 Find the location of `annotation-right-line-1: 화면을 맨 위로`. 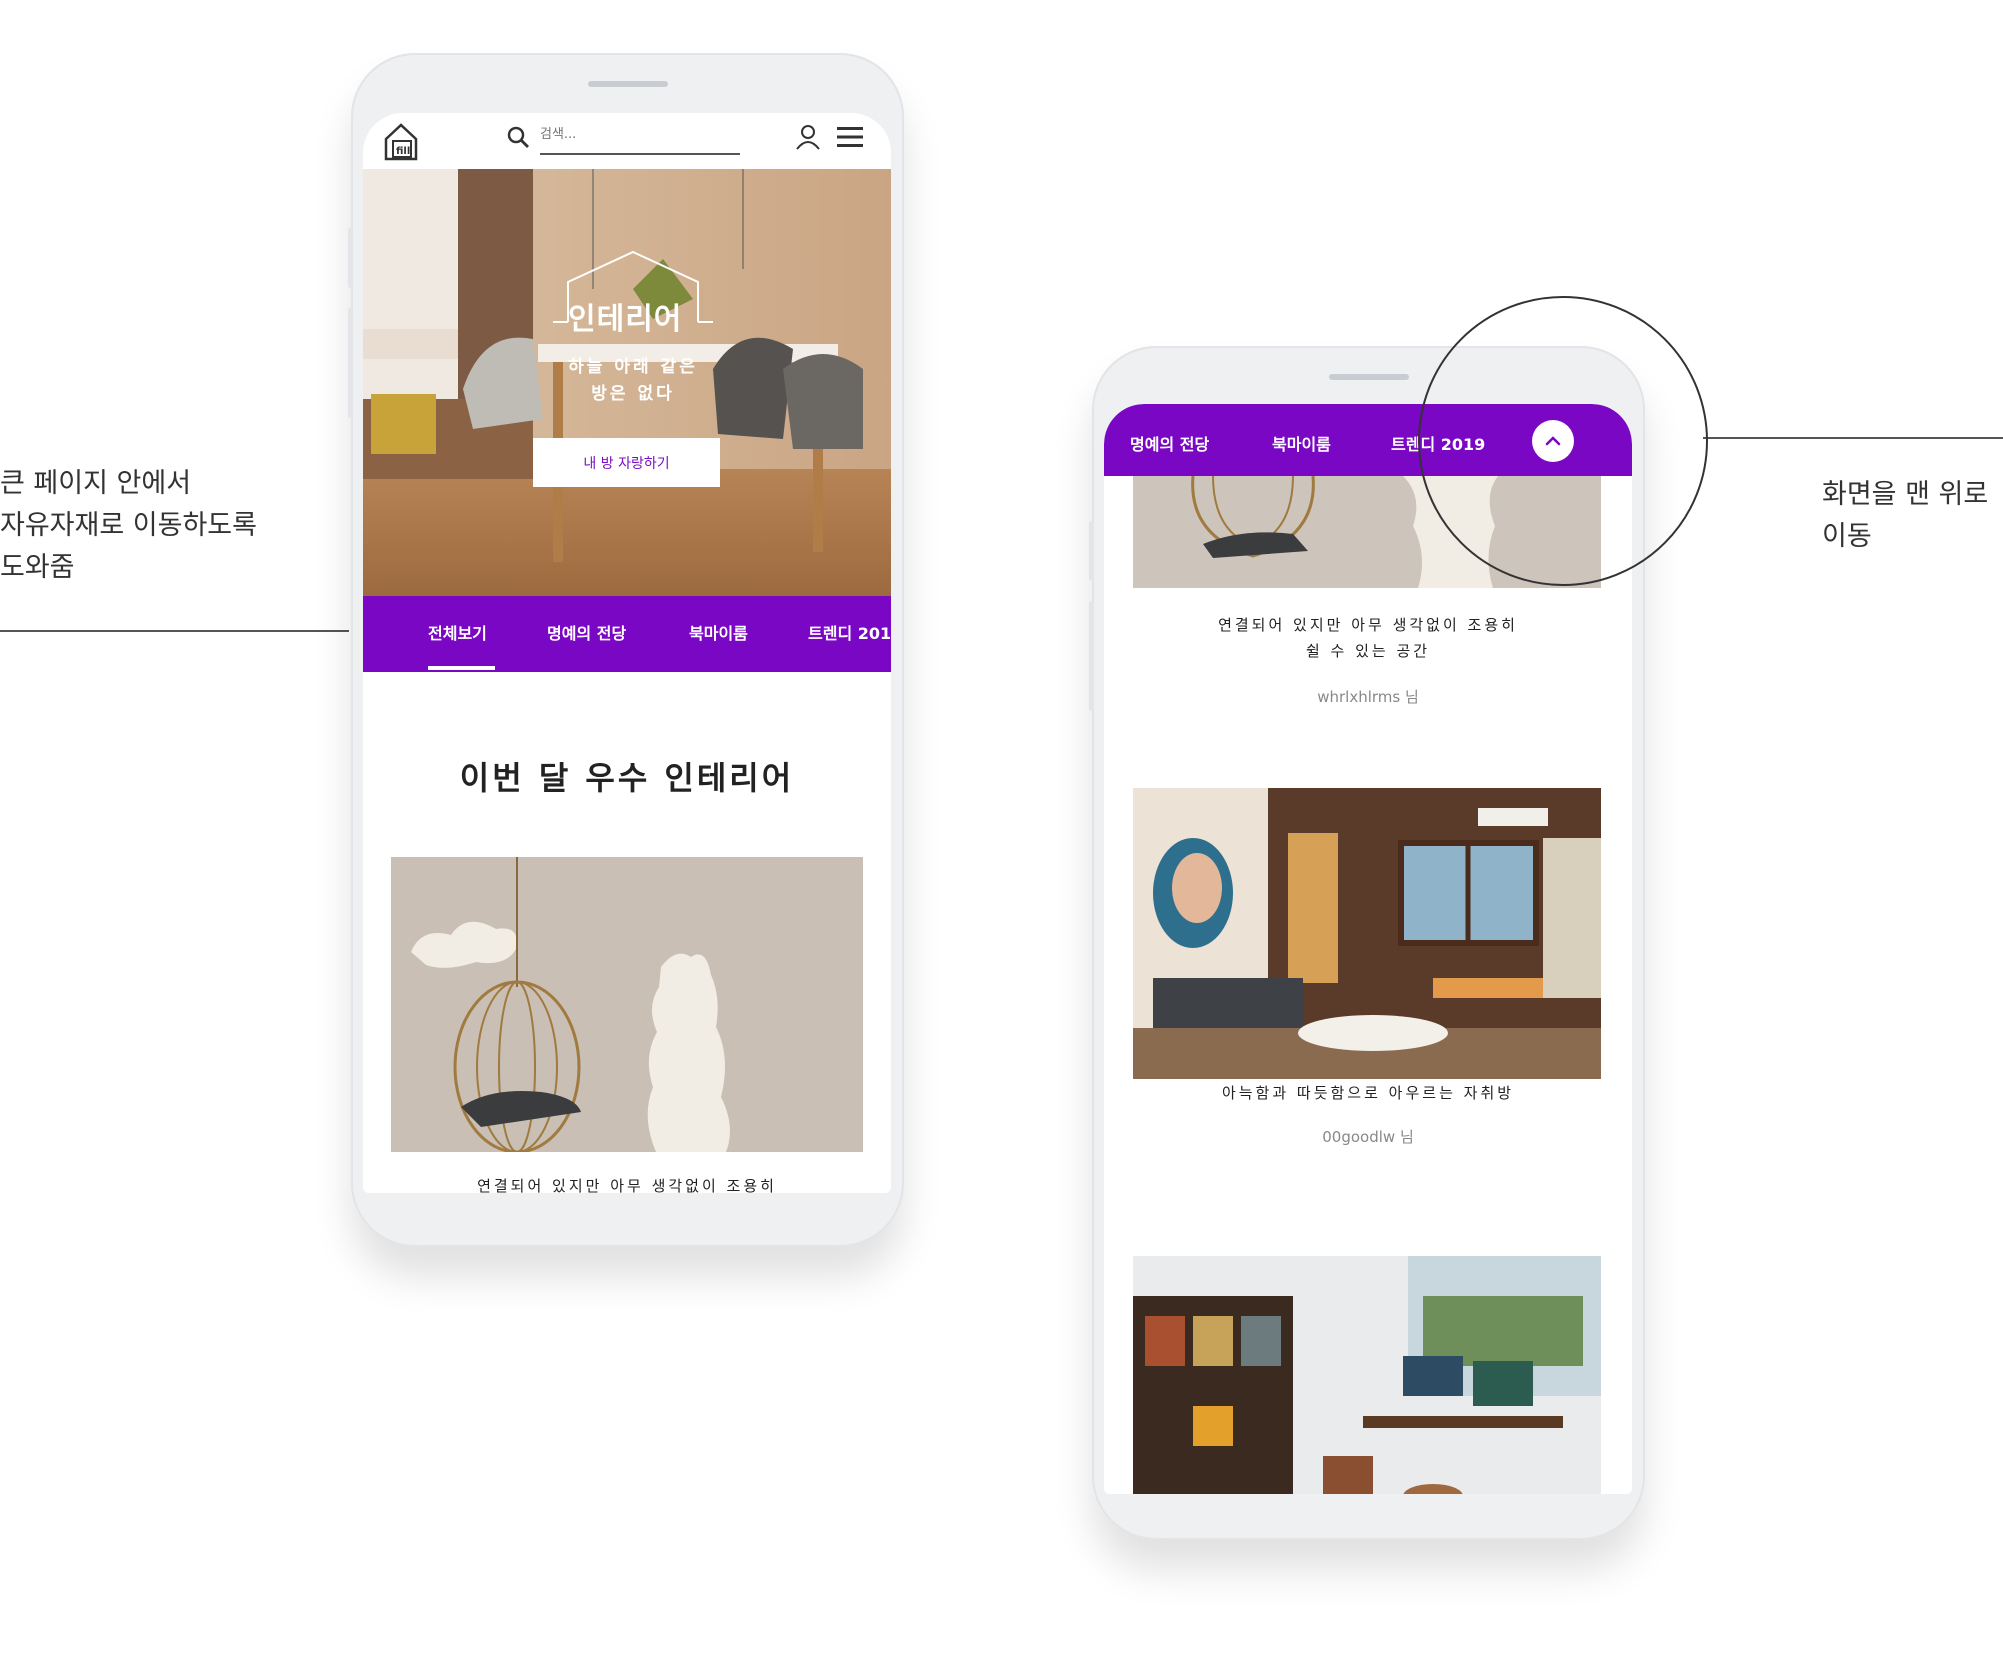

annotation-right-line-1: 화면을 맨 위로 is located at coordinates (1905, 494).